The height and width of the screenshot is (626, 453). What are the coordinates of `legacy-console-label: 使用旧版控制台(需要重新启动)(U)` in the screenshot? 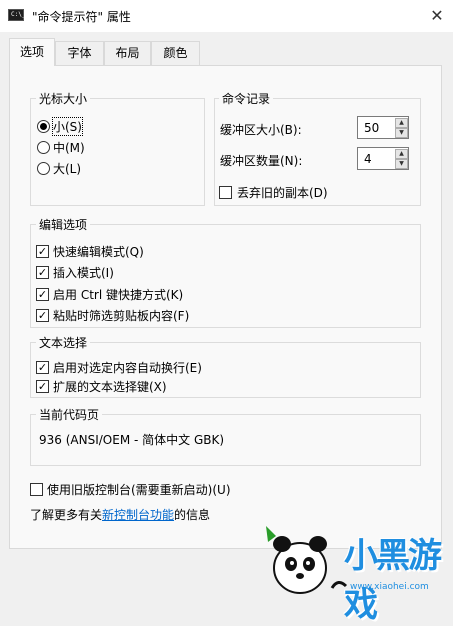 It's located at (139, 489).